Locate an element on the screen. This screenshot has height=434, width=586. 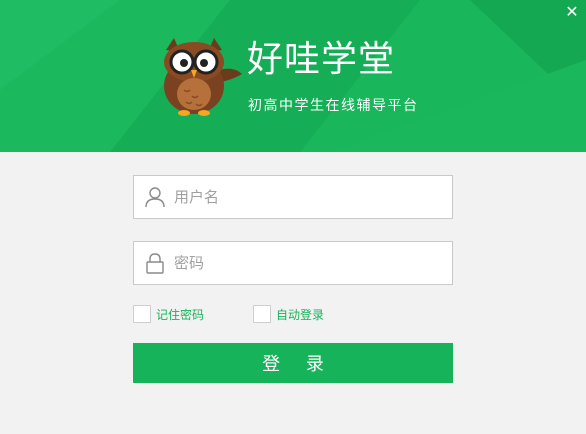
app-title: 好哇学堂 is located at coordinates (321, 59).